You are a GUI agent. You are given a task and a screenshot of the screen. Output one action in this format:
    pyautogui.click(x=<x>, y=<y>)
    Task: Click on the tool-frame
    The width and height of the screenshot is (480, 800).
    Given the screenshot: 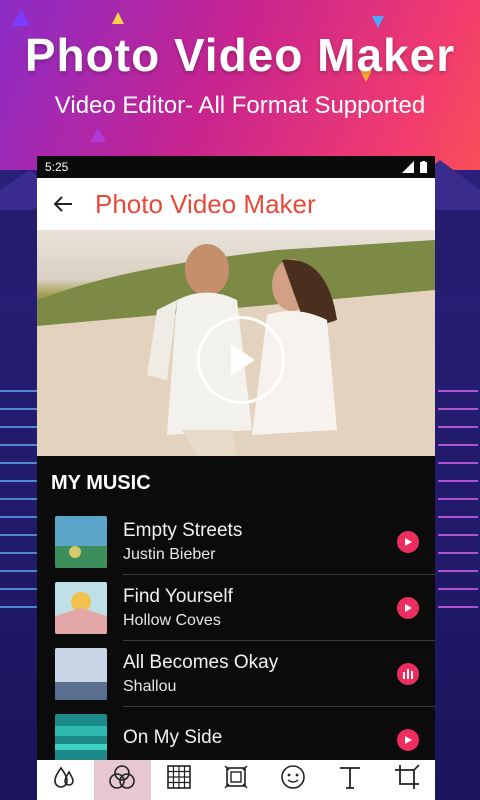 What is the action you would take?
    pyautogui.click(x=236, y=780)
    